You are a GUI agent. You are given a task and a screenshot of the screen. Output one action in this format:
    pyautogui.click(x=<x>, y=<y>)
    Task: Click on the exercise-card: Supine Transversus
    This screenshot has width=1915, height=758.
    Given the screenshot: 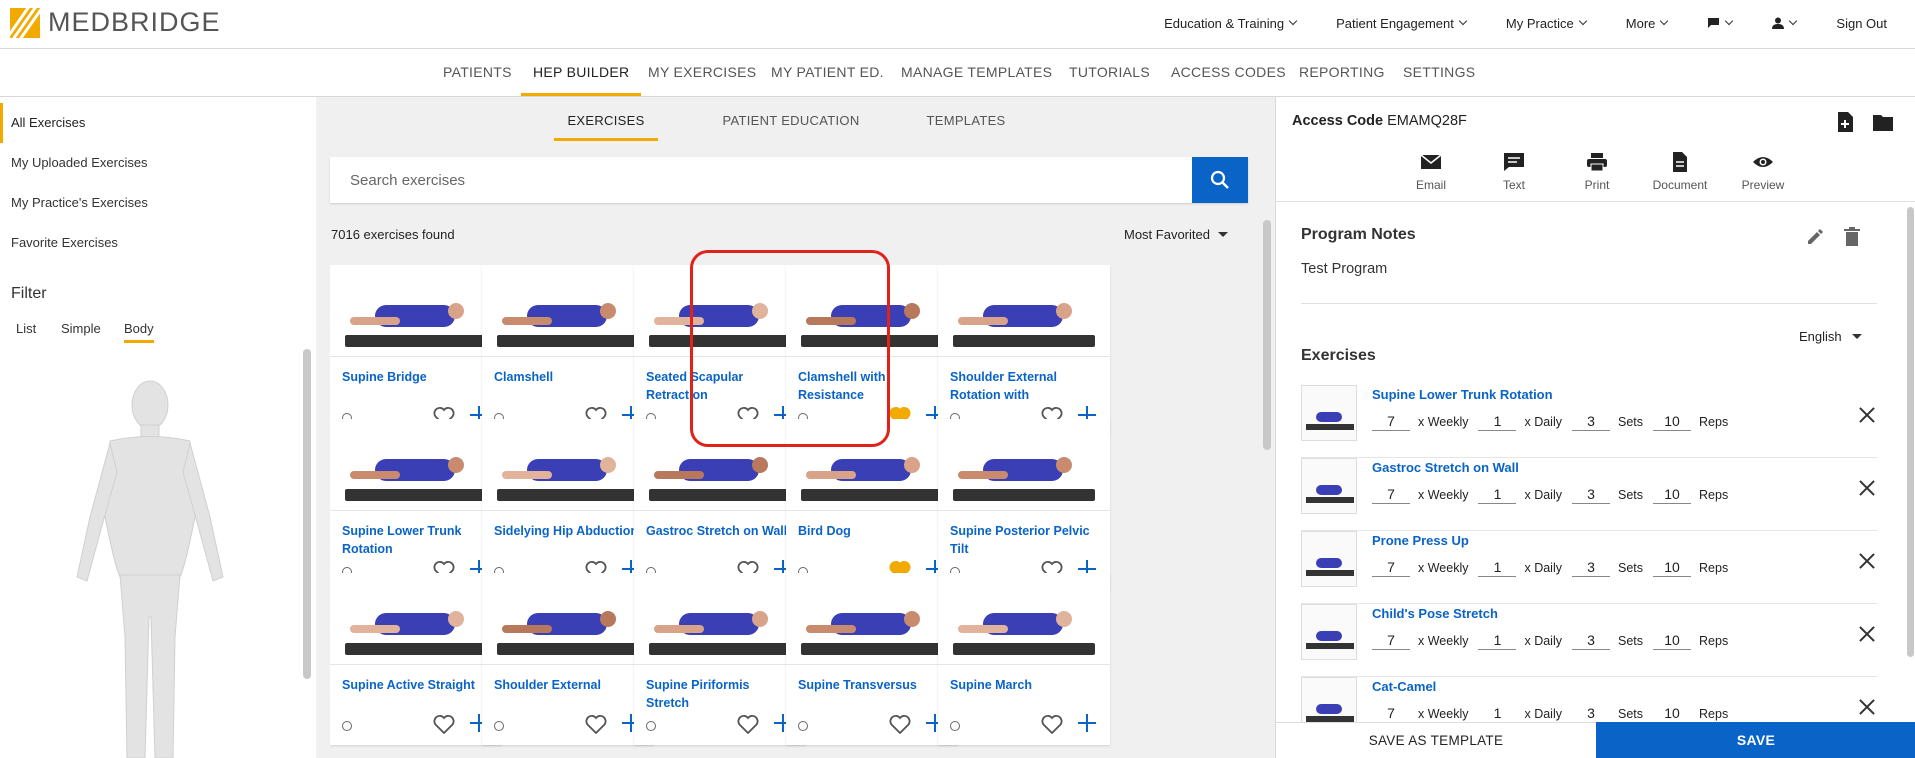 What is the action you would take?
    pyautogui.click(x=872, y=659)
    